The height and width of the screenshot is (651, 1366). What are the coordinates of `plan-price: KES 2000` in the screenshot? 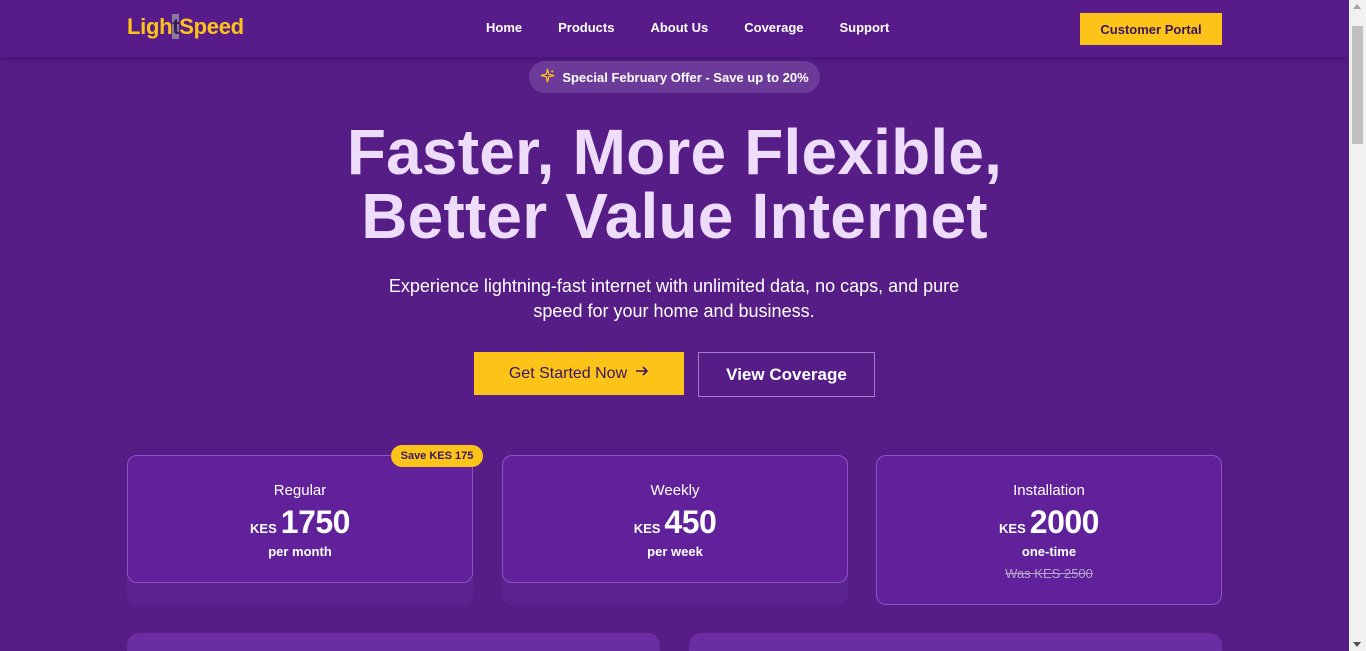 It's located at (1049, 522).